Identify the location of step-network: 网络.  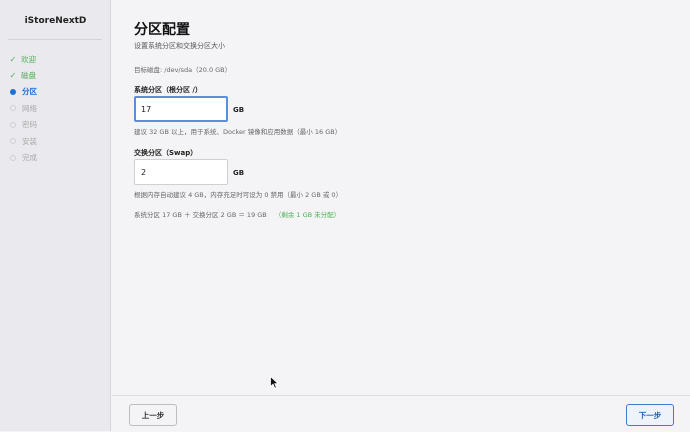
(23, 108).